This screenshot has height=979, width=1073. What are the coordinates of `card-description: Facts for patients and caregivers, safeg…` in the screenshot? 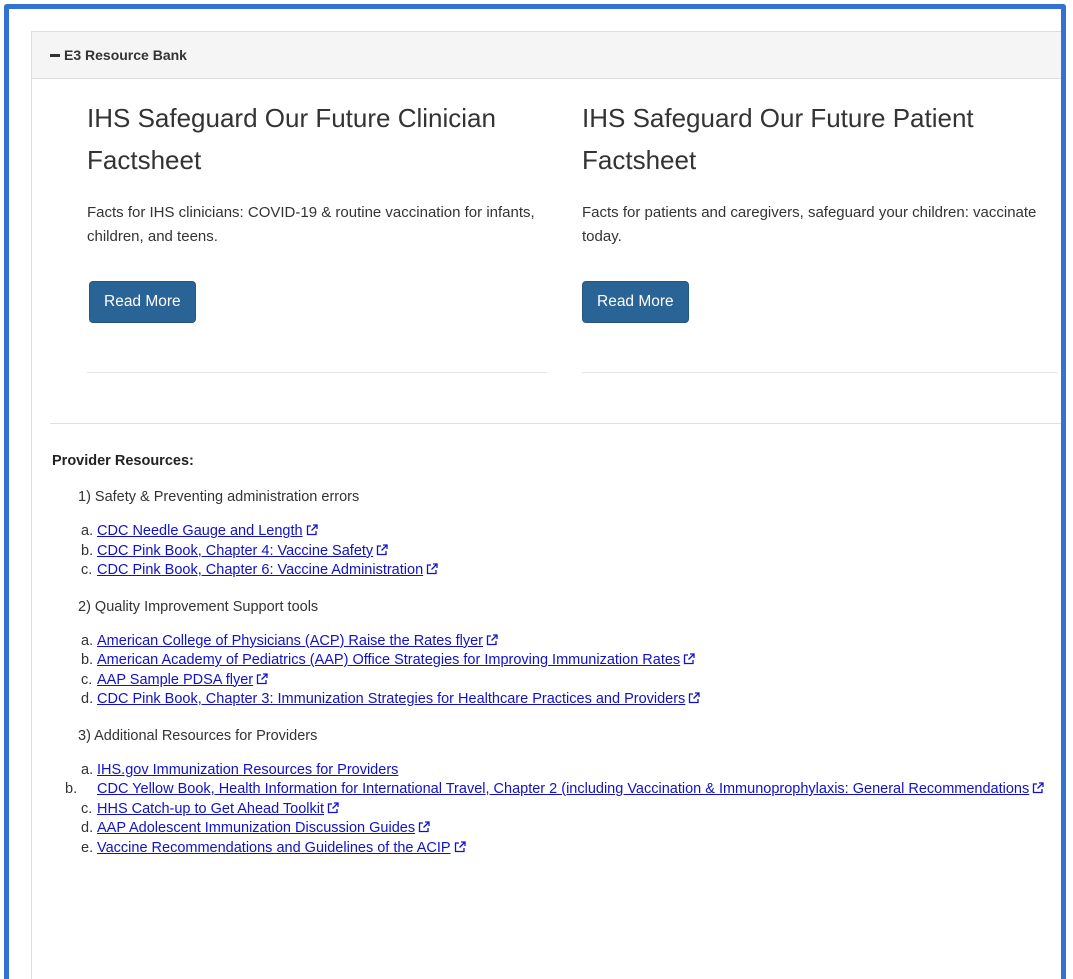 It's located at (809, 224).